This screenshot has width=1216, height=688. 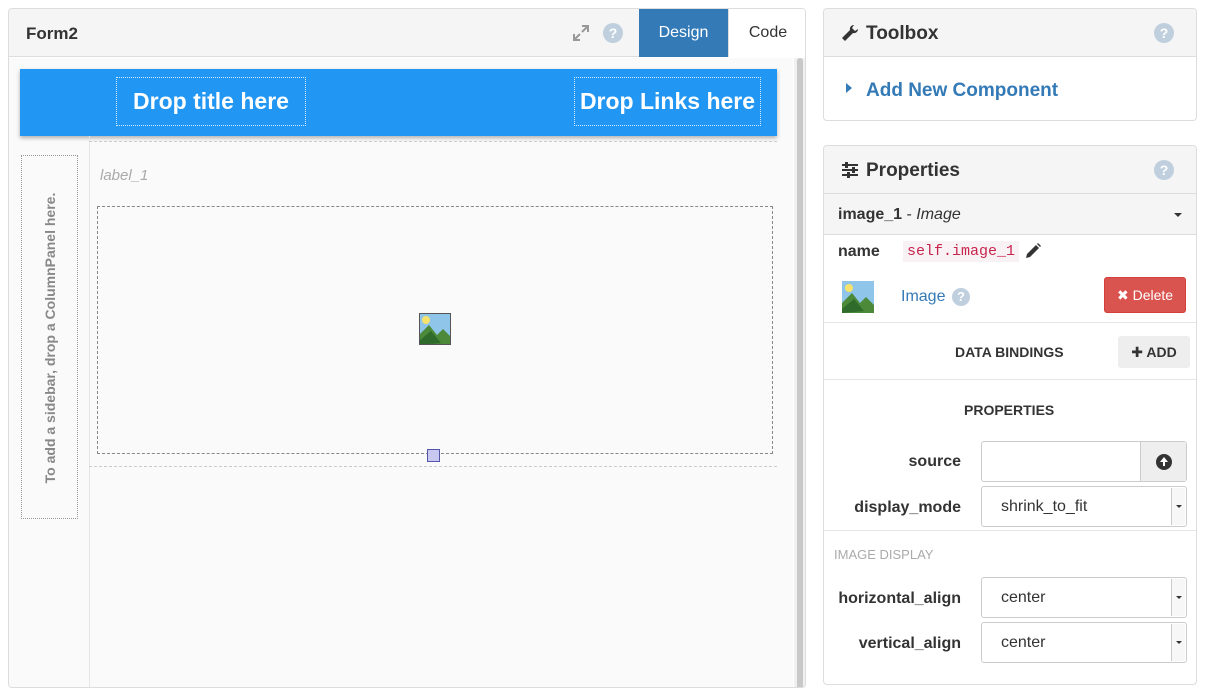 I want to click on drop-links-zone: Drop Links here, so click(x=667, y=101).